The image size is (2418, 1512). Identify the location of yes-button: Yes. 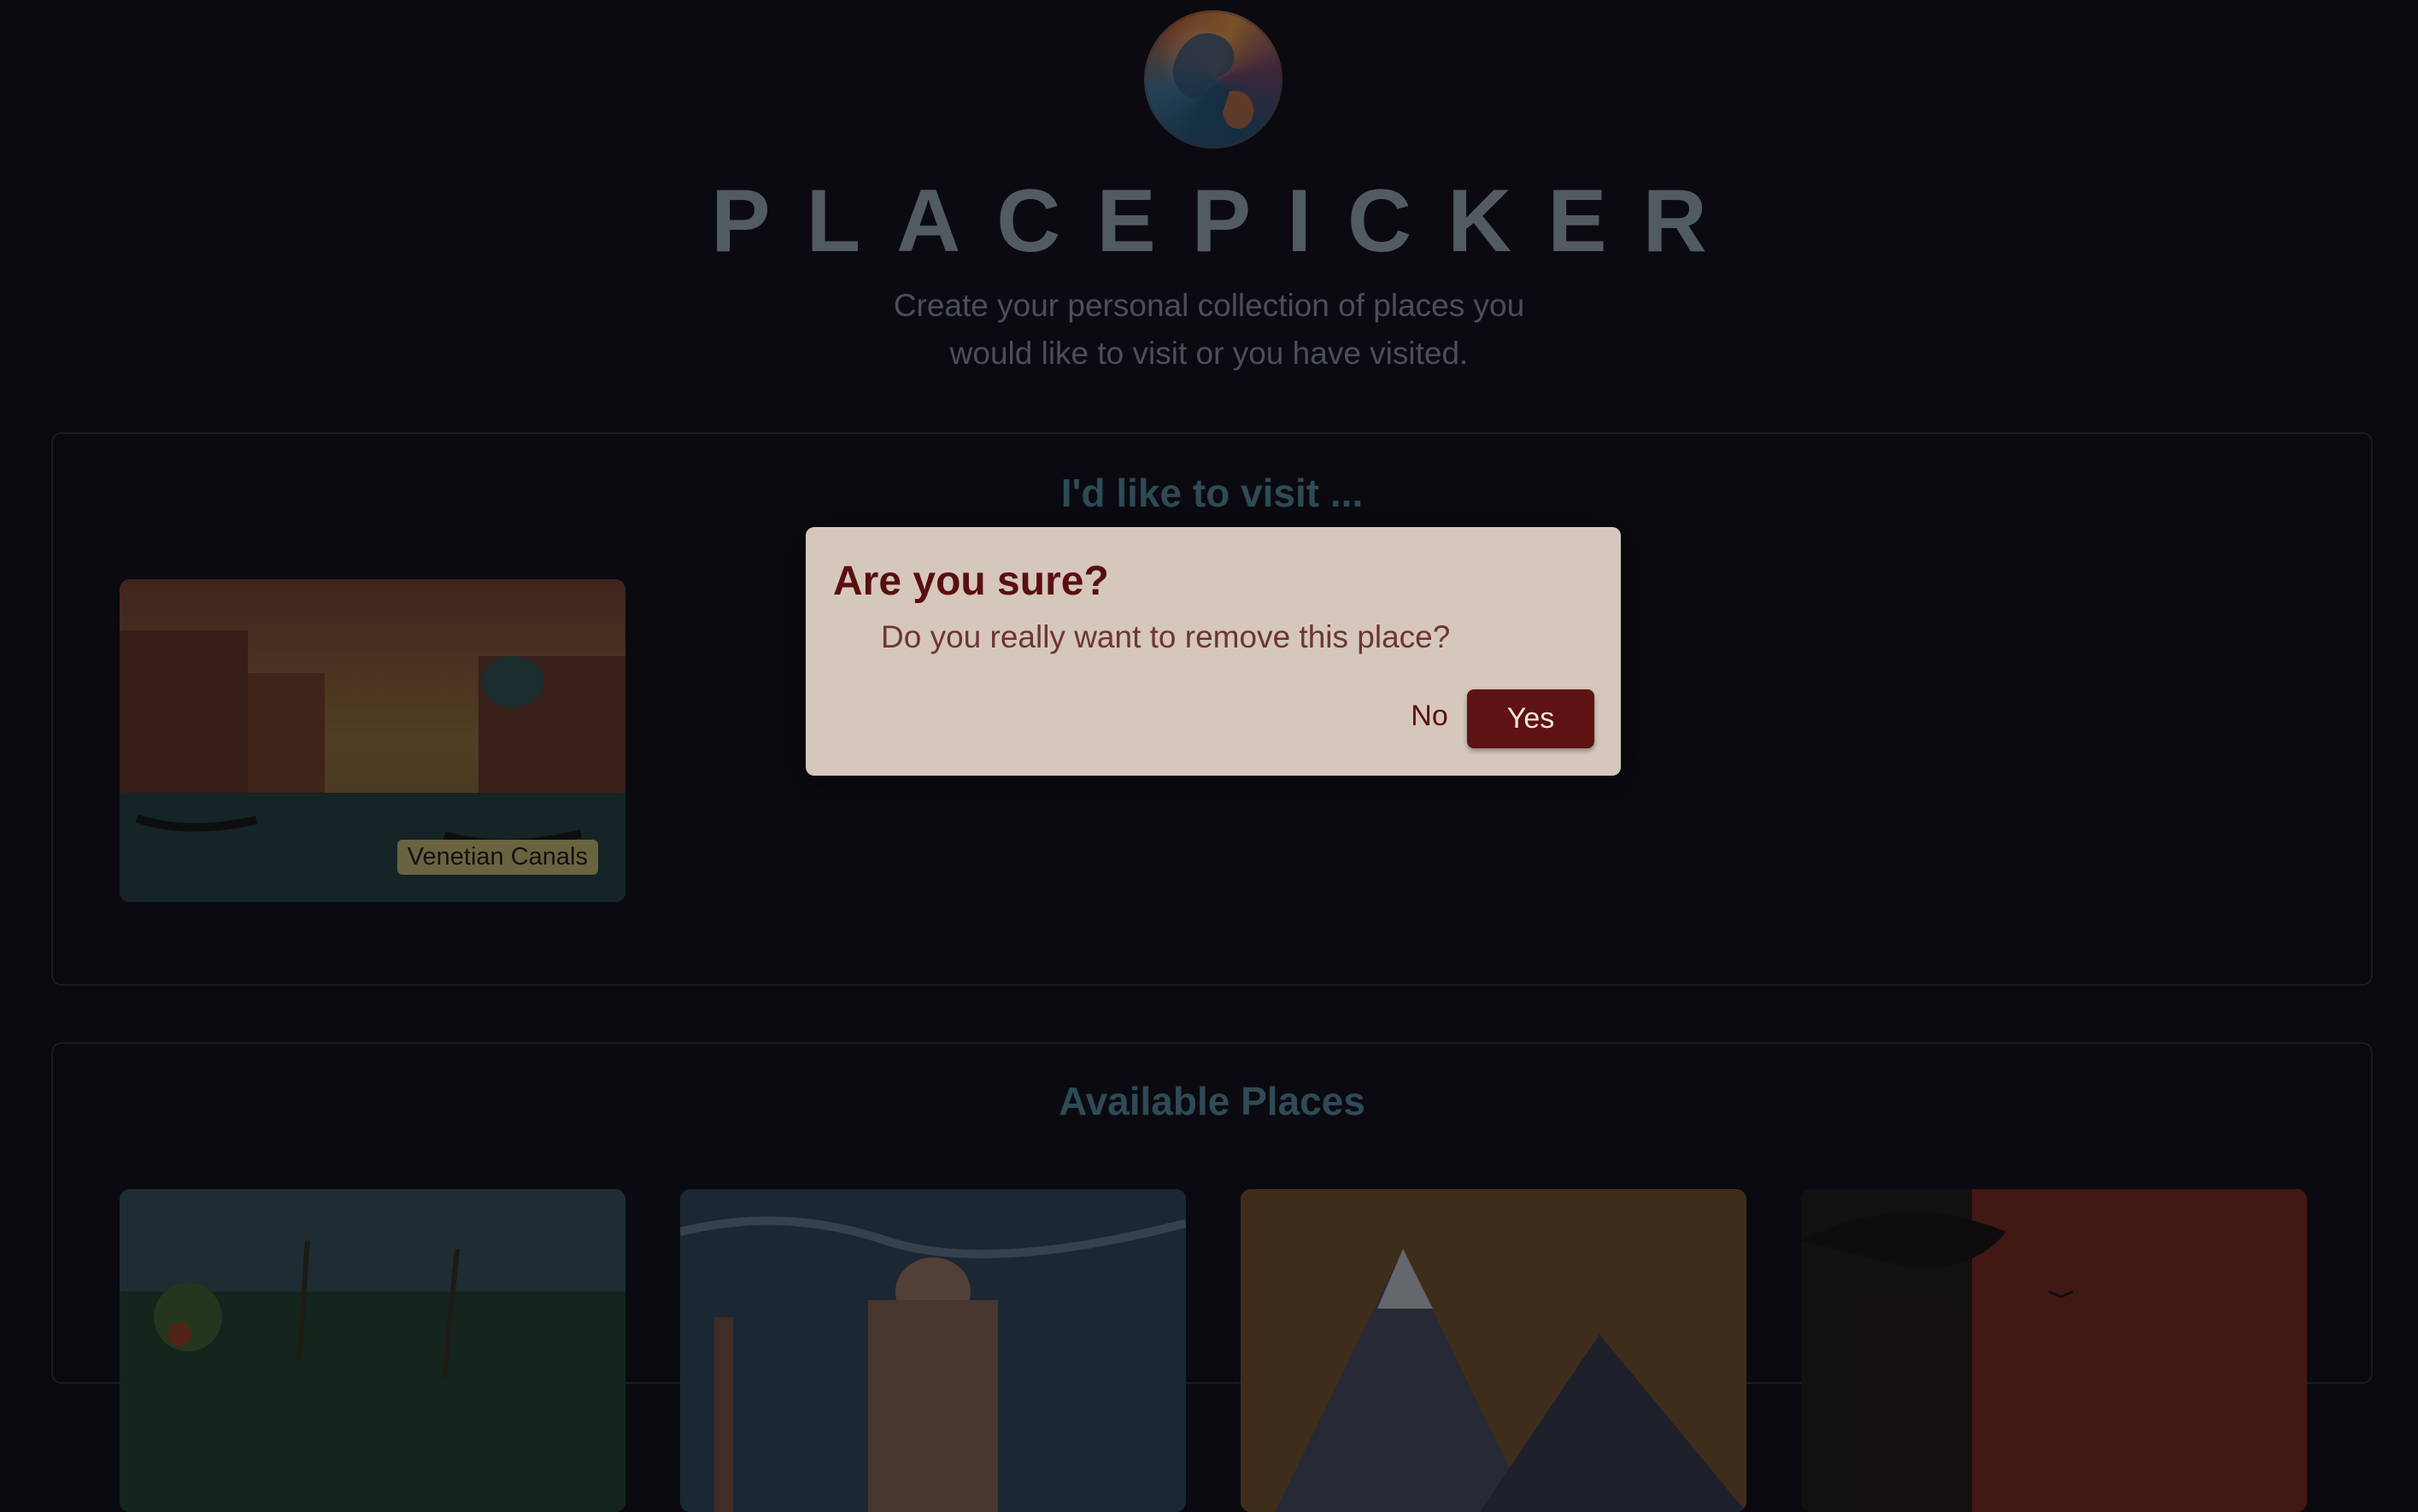
(1531, 718).